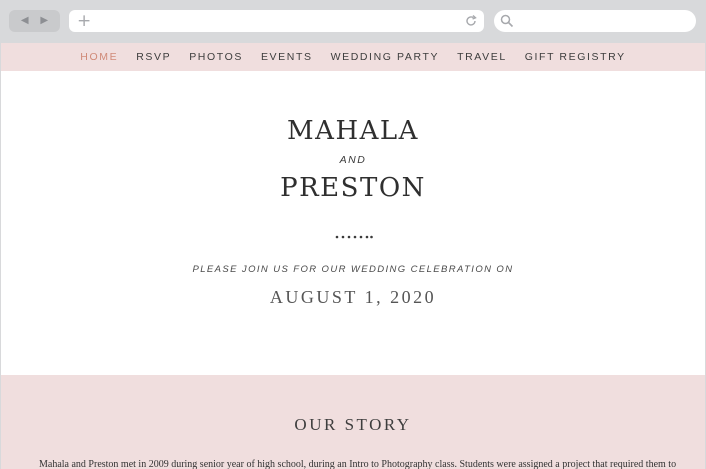  What do you see at coordinates (471, 21) in the screenshot?
I see `reload-icon` at bounding box center [471, 21].